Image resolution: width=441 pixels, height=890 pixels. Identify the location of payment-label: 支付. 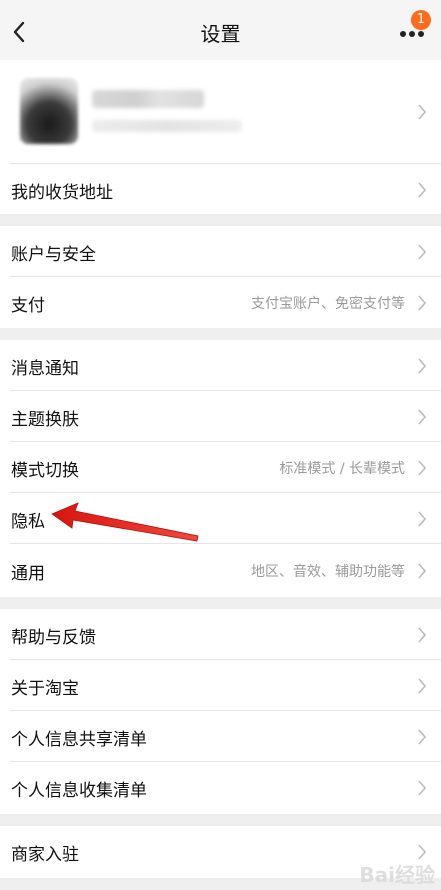
(28, 306).